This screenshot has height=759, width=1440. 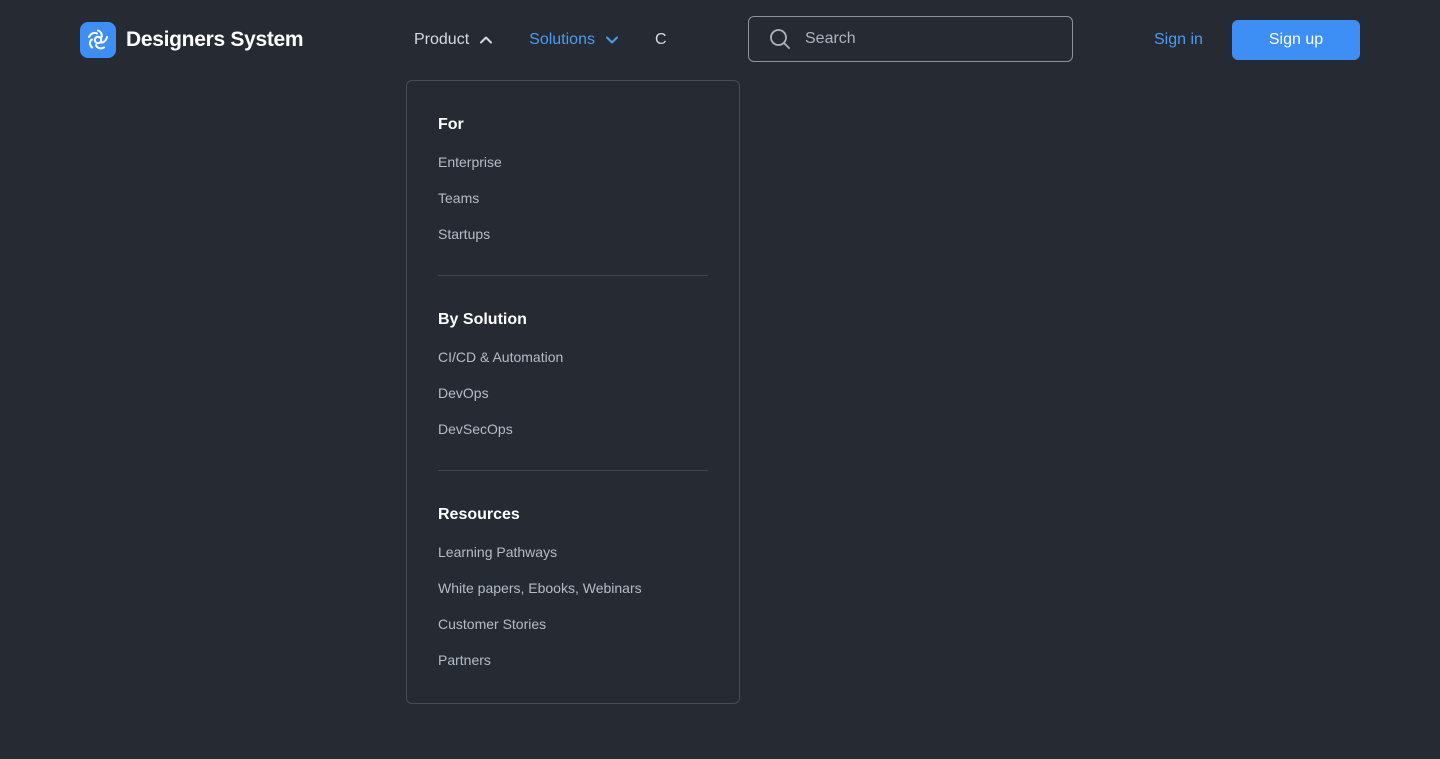 I want to click on section-list: CI/CD & Automation DevOps DevSecOps, so click(x=573, y=393).